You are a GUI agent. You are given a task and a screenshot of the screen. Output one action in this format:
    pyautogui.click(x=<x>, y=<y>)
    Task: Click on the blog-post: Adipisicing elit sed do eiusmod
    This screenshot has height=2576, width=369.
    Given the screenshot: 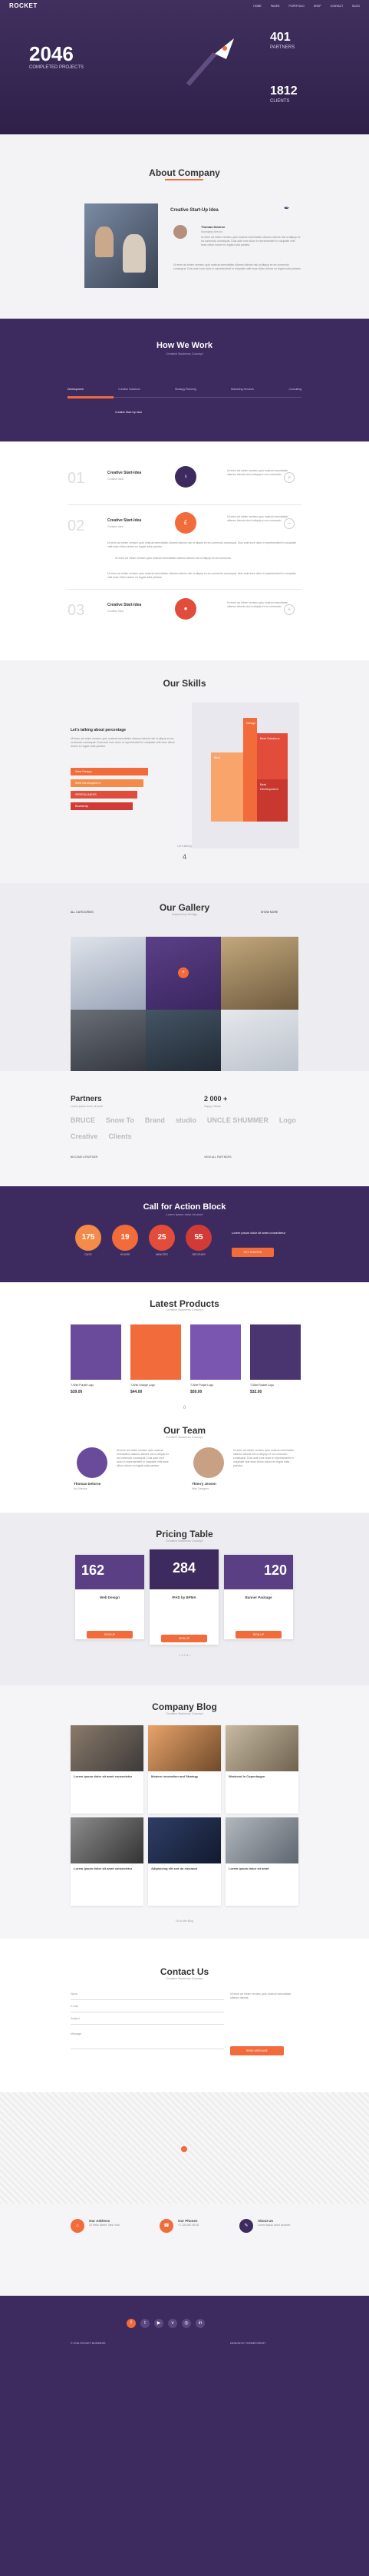 What is the action you would take?
    pyautogui.click(x=185, y=1861)
    